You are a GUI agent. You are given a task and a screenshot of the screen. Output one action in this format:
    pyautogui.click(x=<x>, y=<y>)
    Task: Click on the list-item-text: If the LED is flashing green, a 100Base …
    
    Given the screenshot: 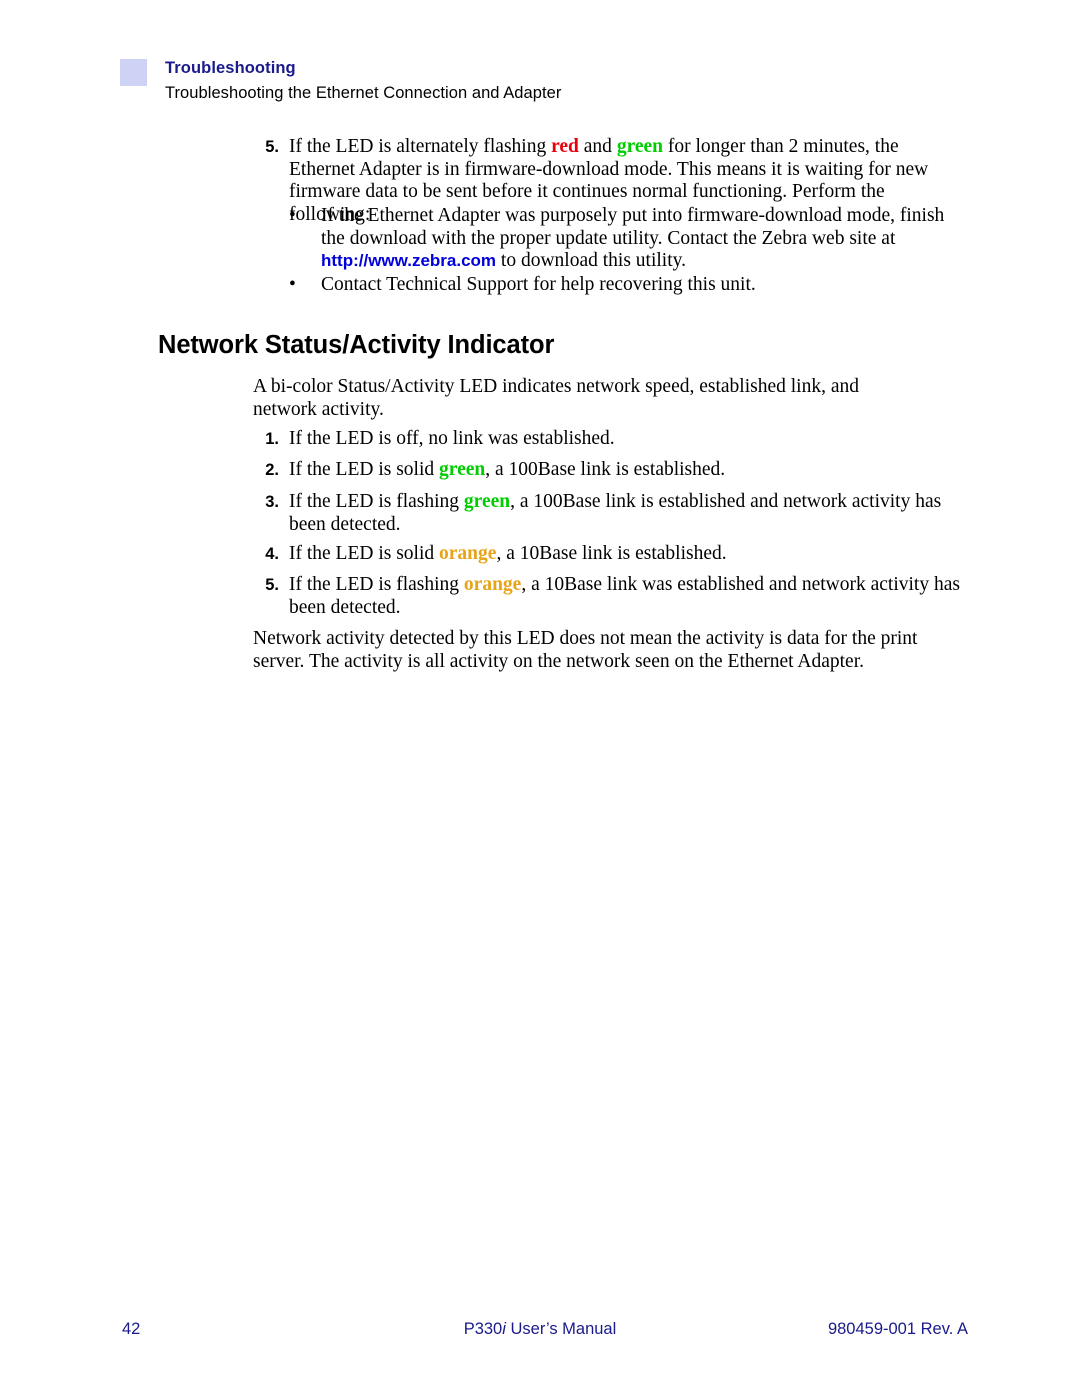 What is the action you would take?
    pyautogui.click(x=624, y=513)
    